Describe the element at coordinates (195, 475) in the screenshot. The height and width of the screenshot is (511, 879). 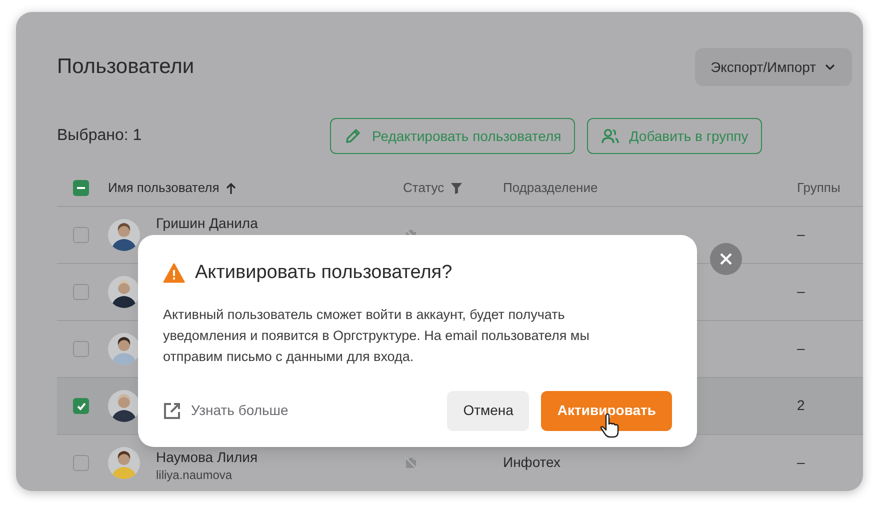
I see `user-login: liliya.naumova` at that location.